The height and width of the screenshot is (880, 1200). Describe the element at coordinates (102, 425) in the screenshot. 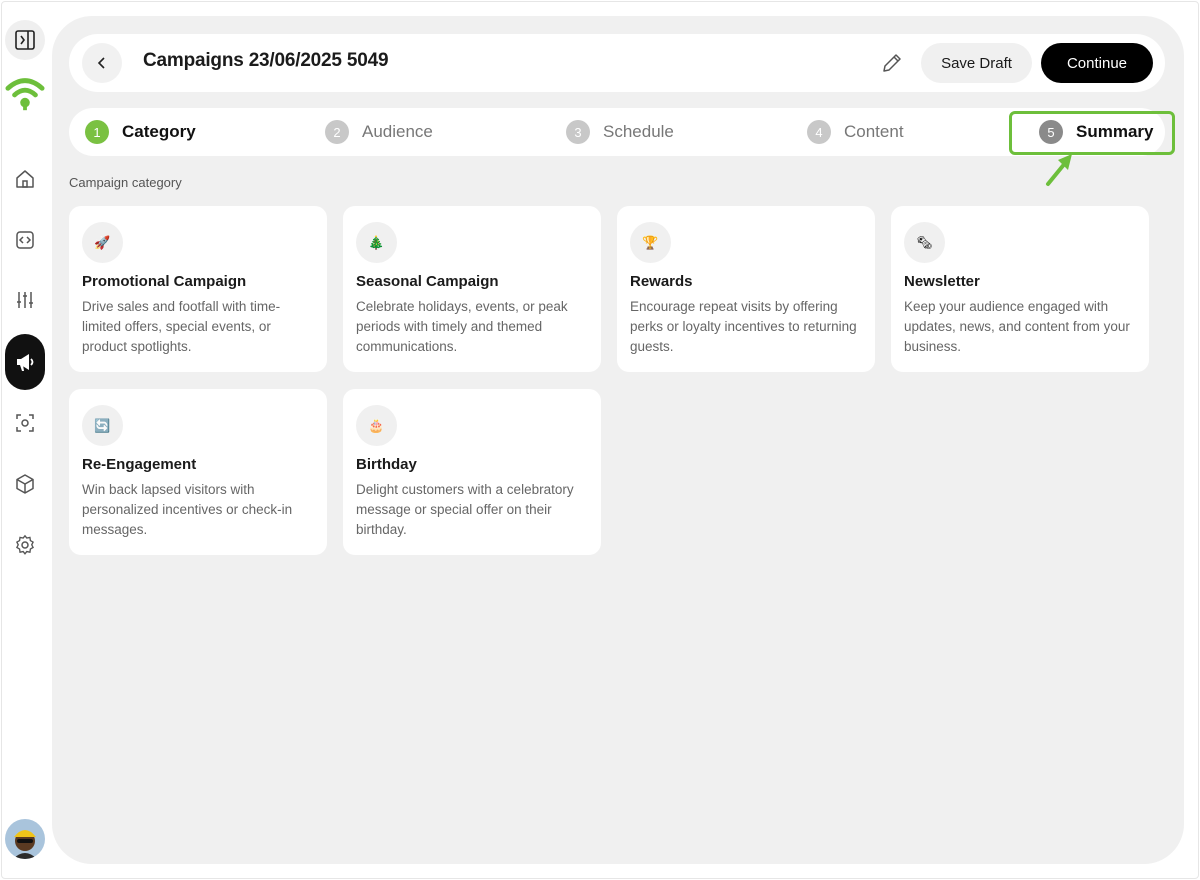

I see `refresh-icon: 🔄` at that location.